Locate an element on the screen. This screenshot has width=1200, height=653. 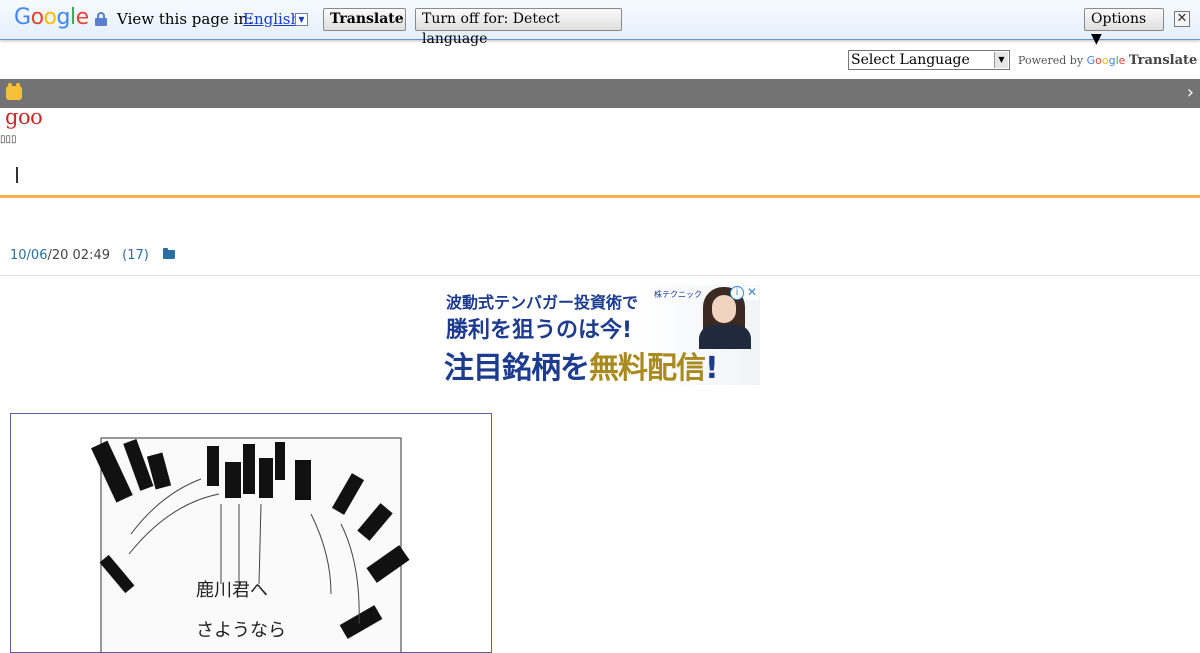
ad-line-3-c: ! is located at coordinates (712, 368).